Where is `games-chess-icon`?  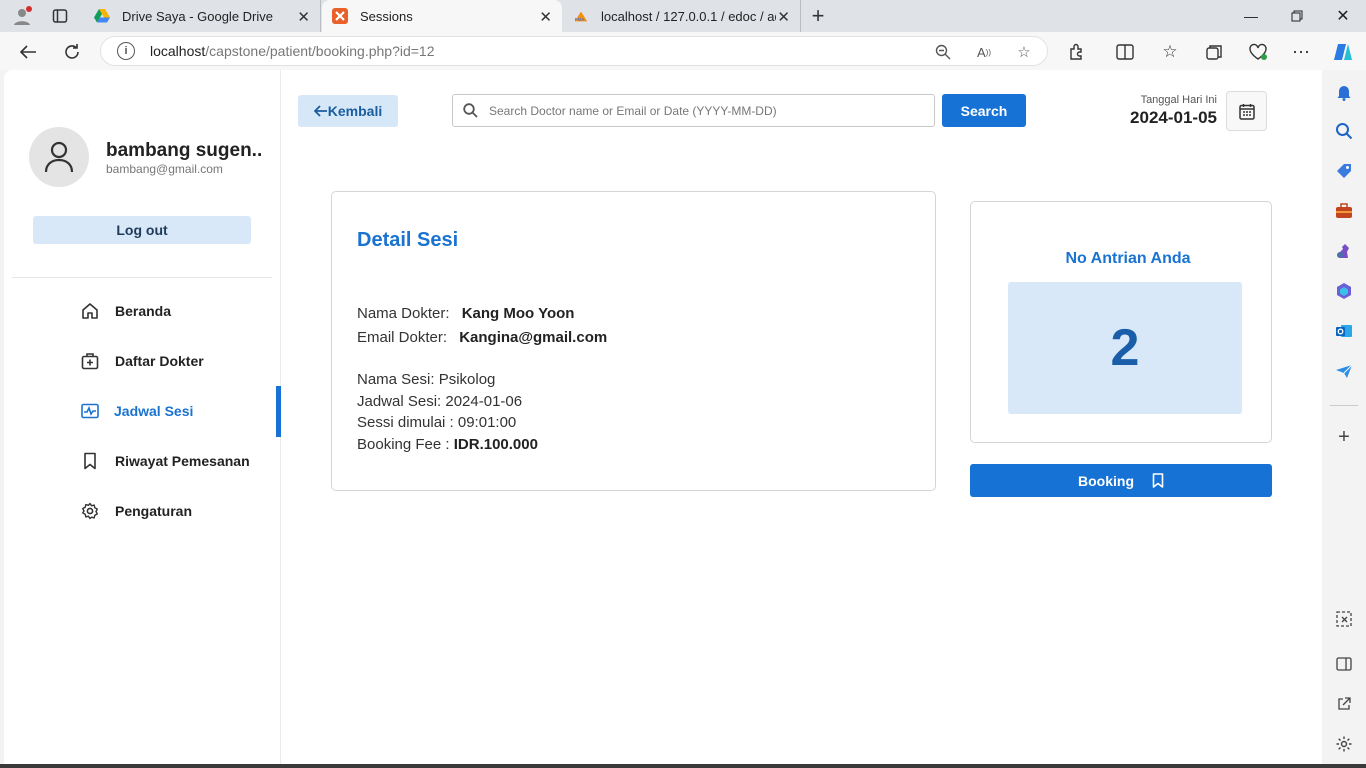 games-chess-icon is located at coordinates (1344, 251).